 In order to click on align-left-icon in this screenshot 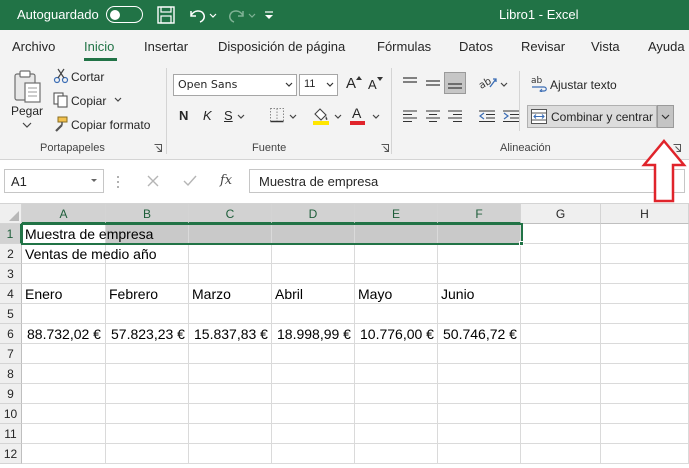, I will do `click(410, 116)`.